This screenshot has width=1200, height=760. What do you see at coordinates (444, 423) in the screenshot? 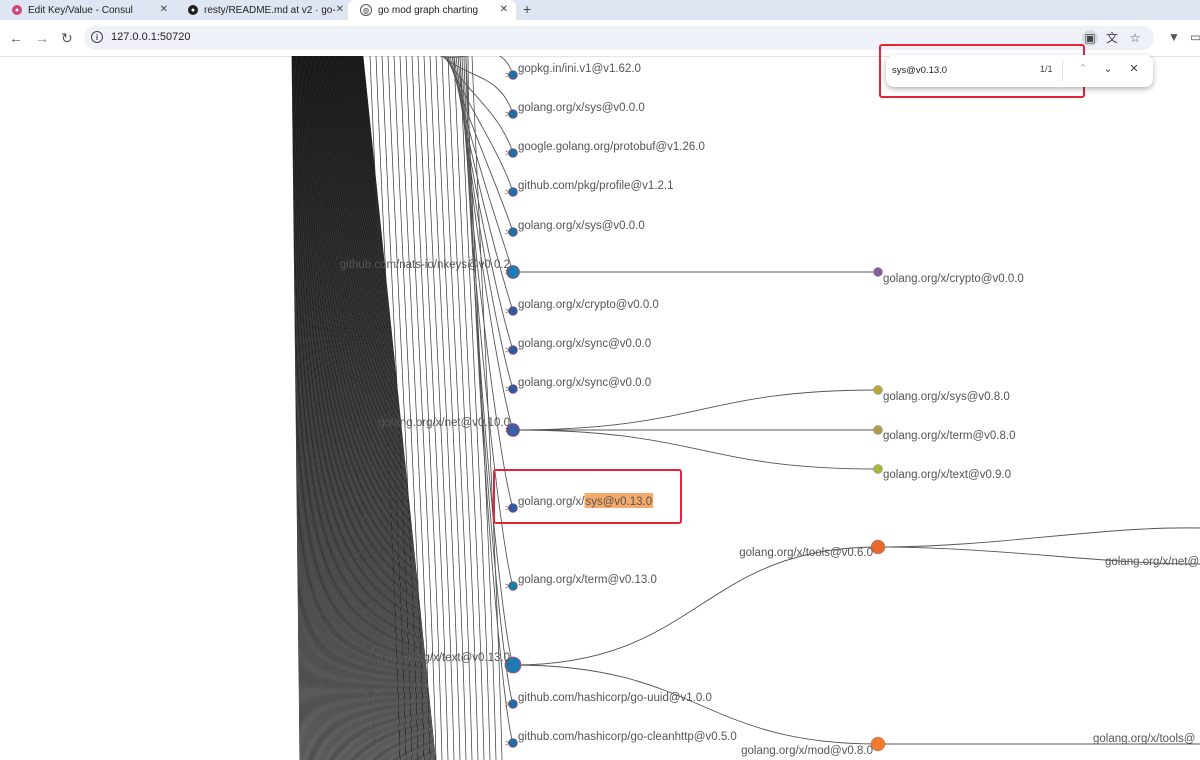
I see `node-label: golang.org/x/net@v0.10.0` at bounding box center [444, 423].